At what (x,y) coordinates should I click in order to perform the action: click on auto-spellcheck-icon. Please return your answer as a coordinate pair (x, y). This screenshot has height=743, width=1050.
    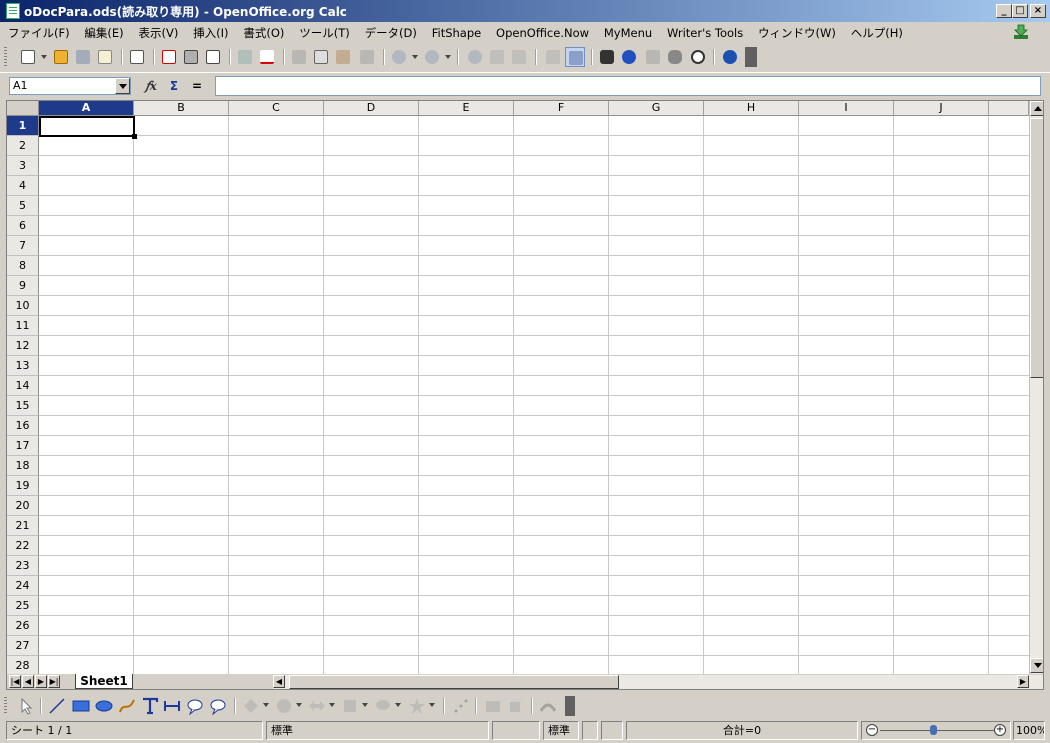
    Looking at the image, I should click on (267, 57).